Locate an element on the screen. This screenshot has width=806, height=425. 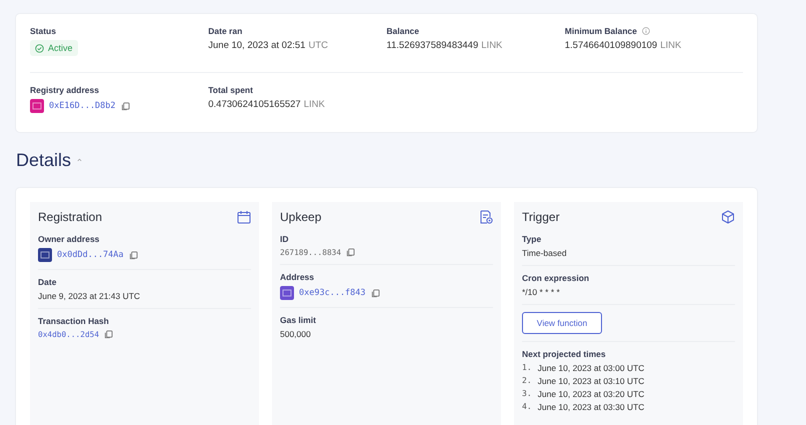
projected-time: June 10, 2023 at 03:20 UTC is located at coordinates (591, 394).